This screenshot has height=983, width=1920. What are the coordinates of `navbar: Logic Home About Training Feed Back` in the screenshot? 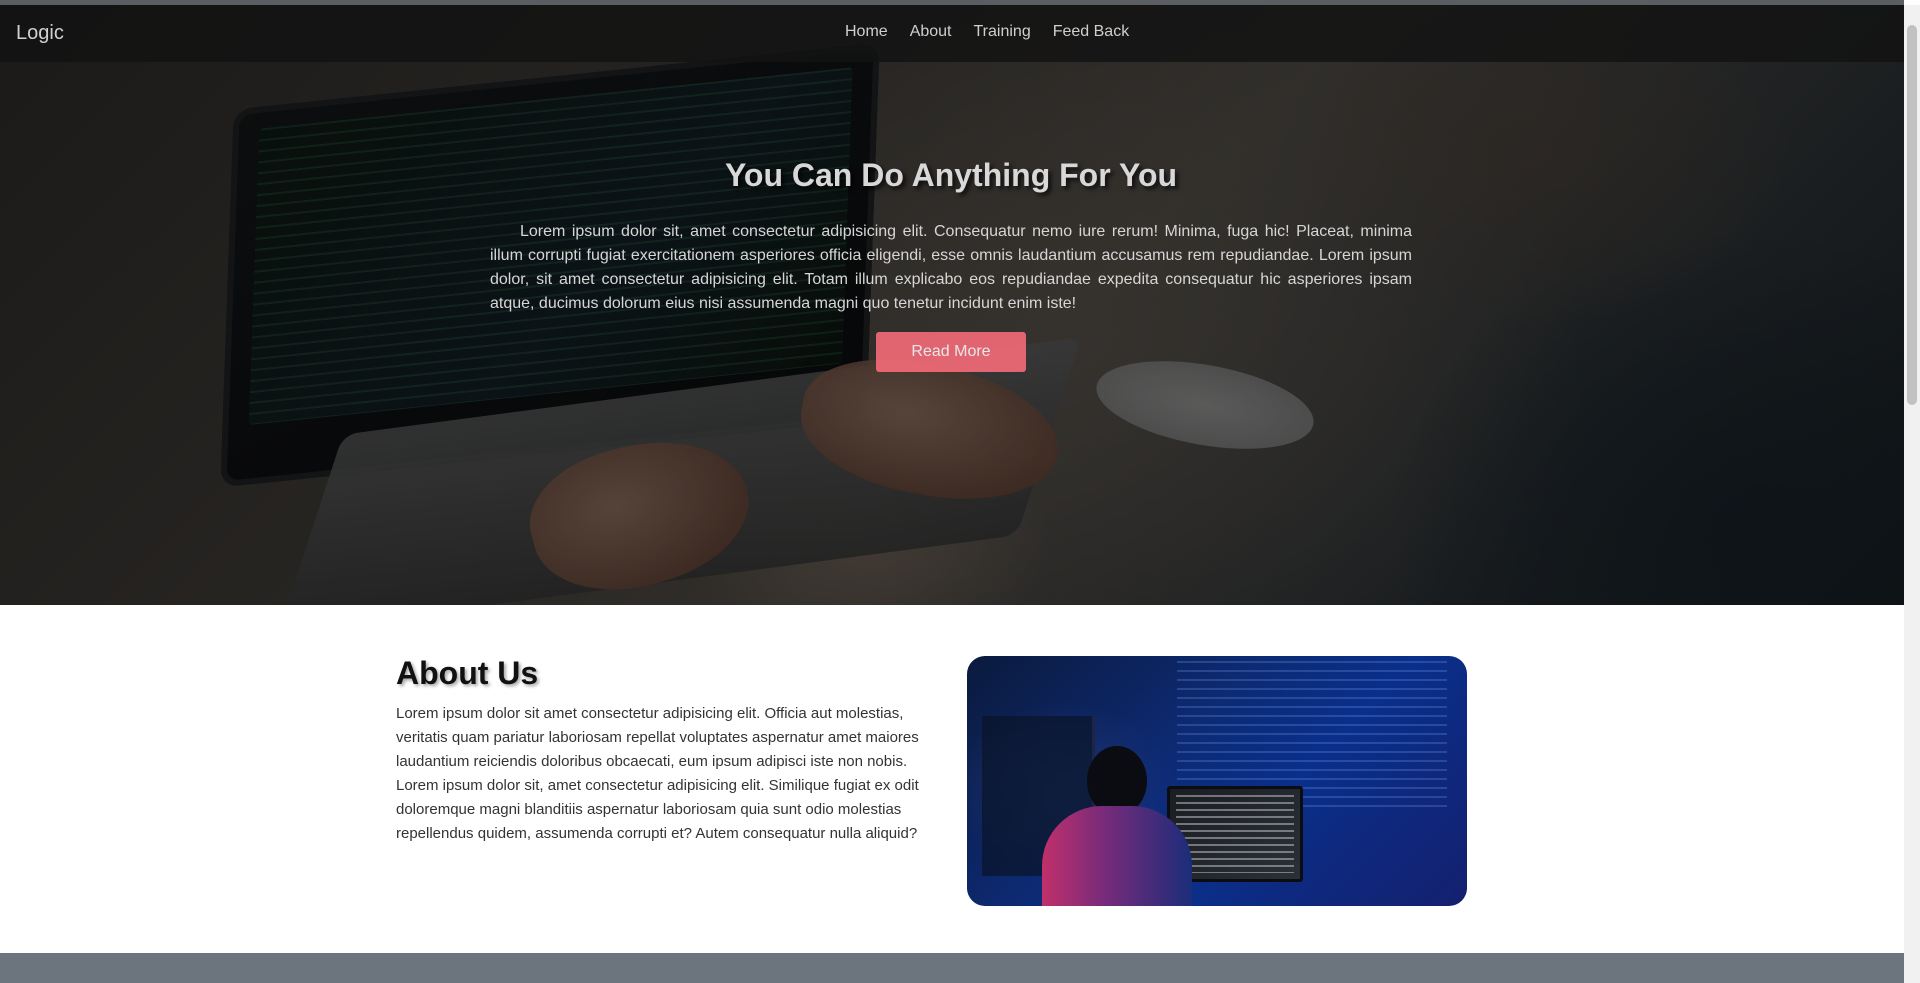 It's located at (952, 33).